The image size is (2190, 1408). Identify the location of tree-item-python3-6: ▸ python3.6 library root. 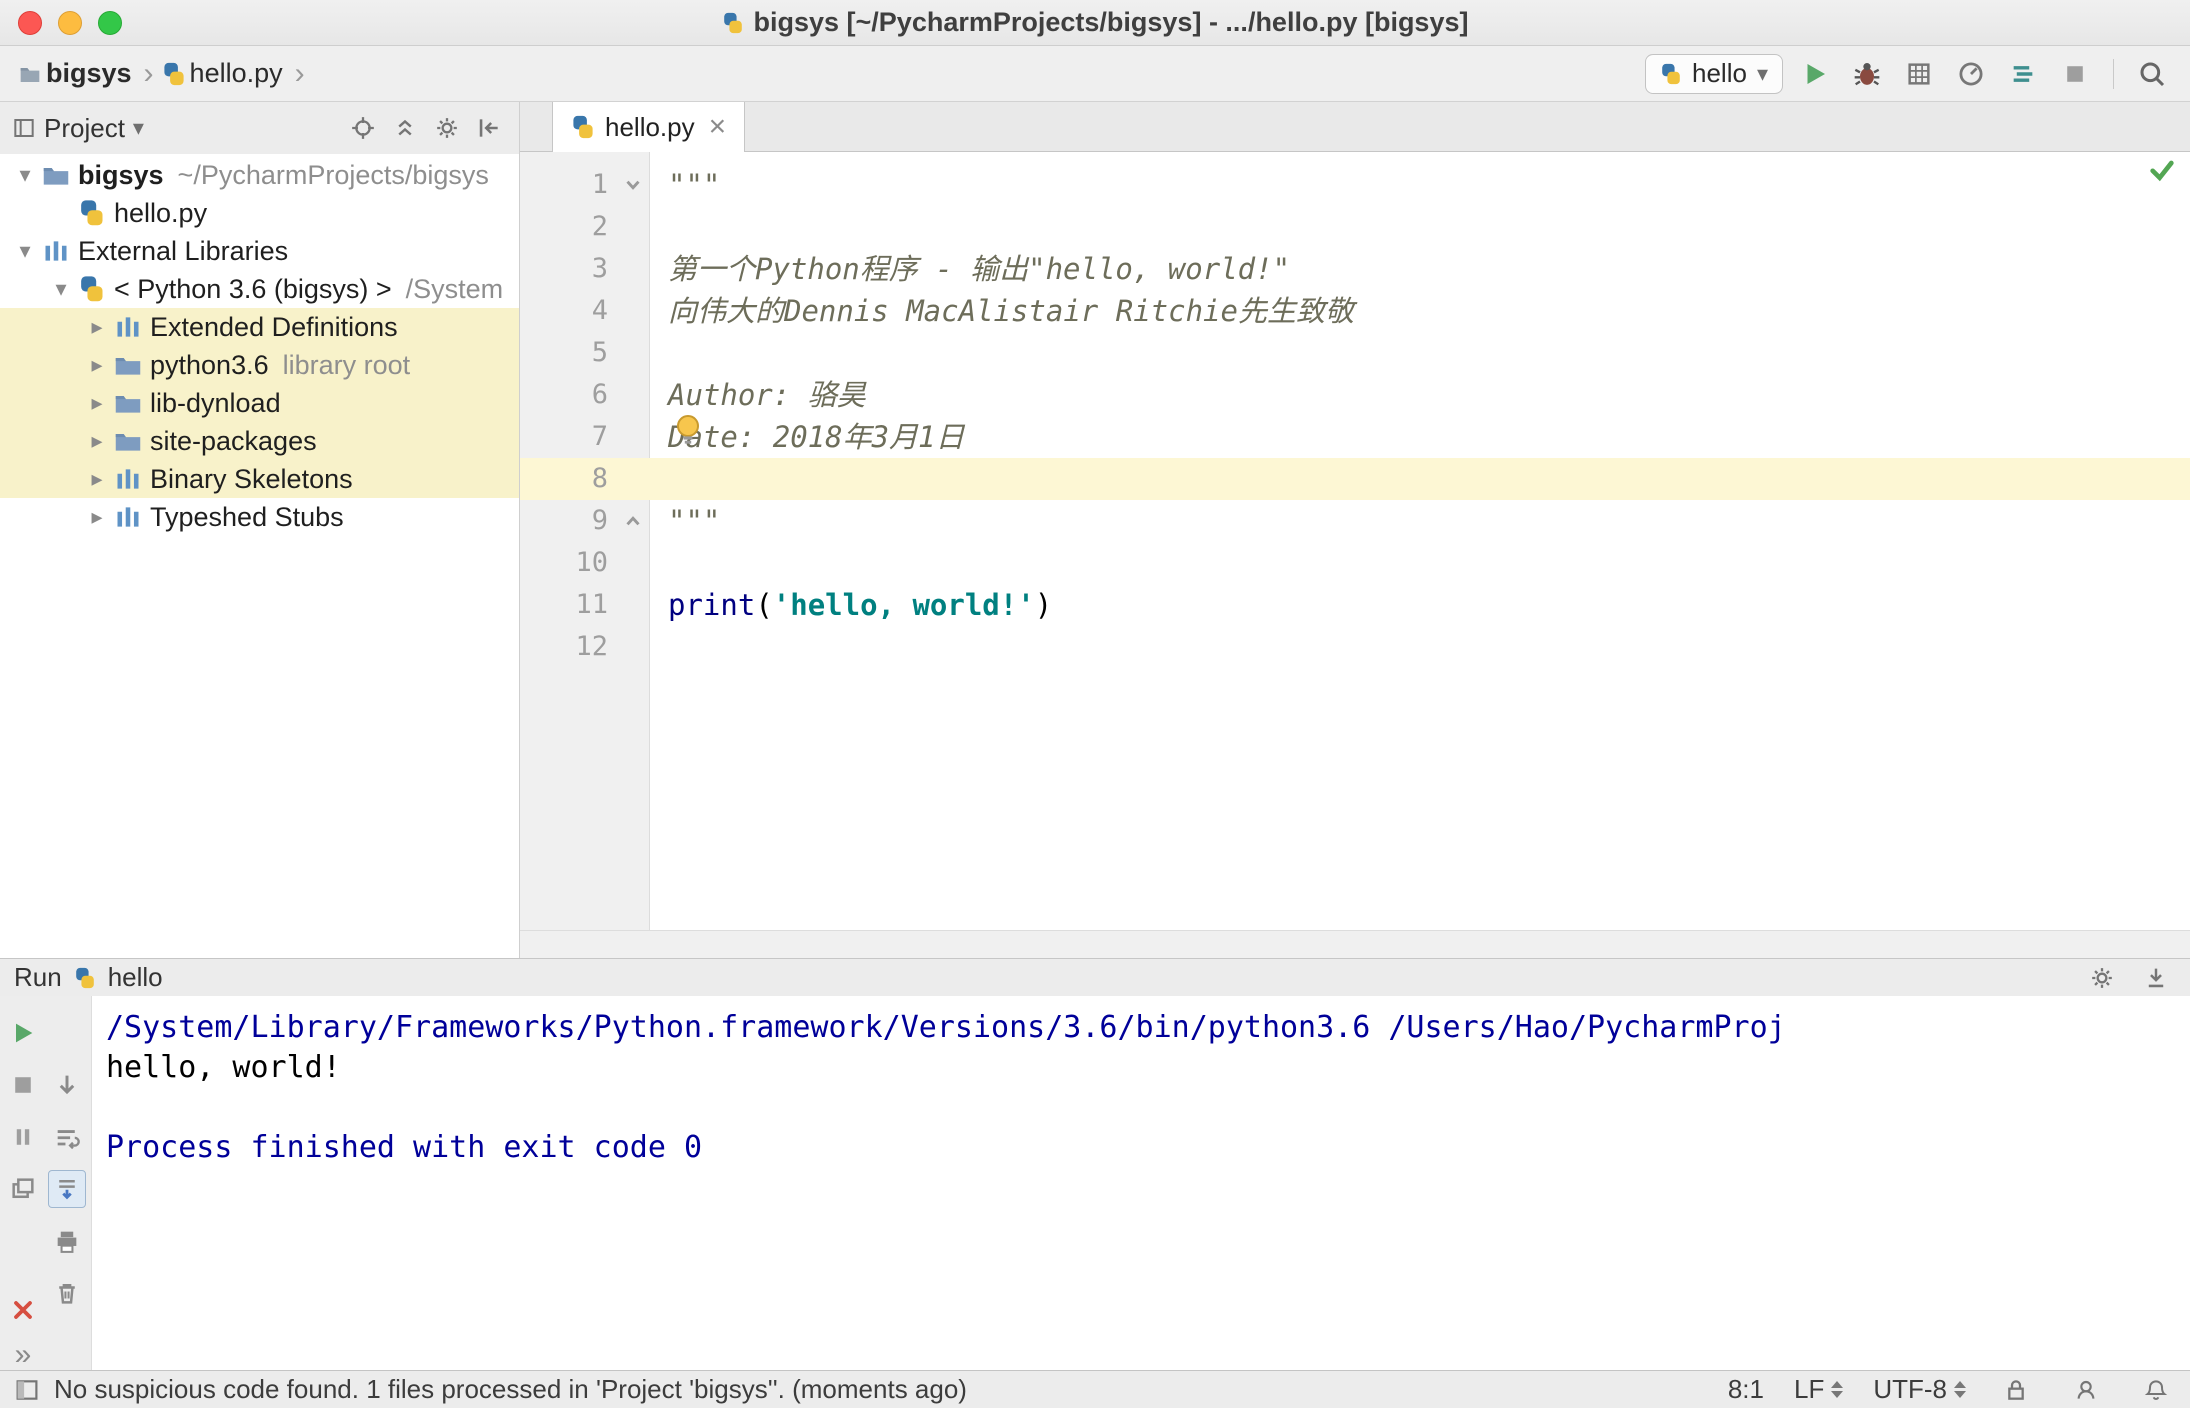
(259, 365).